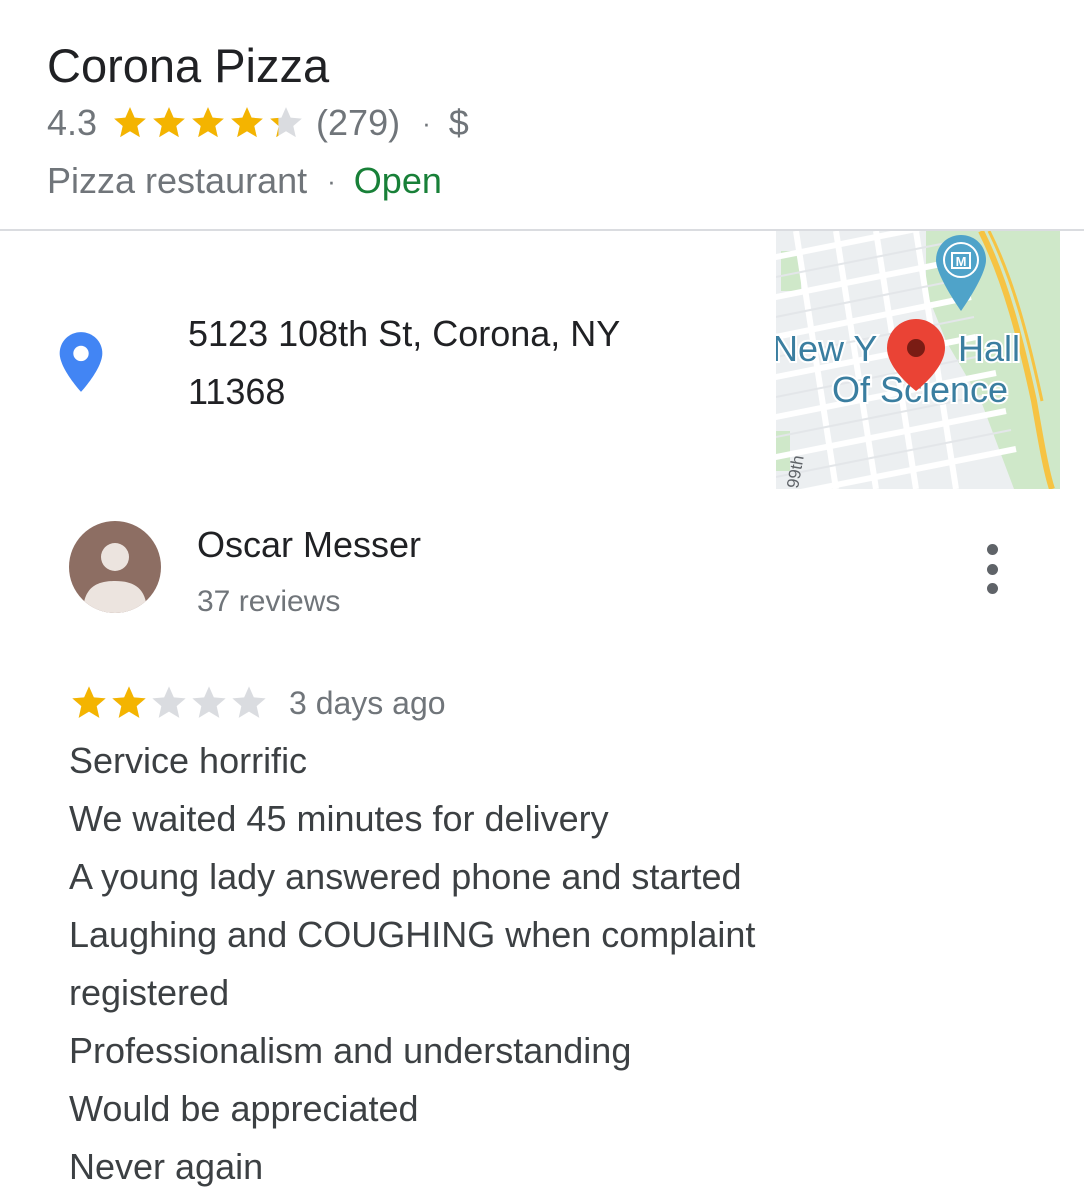 The height and width of the screenshot is (1200, 1084). Describe the element at coordinates (188, 66) in the screenshot. I see `place-title: Corona Pizza` at that location.